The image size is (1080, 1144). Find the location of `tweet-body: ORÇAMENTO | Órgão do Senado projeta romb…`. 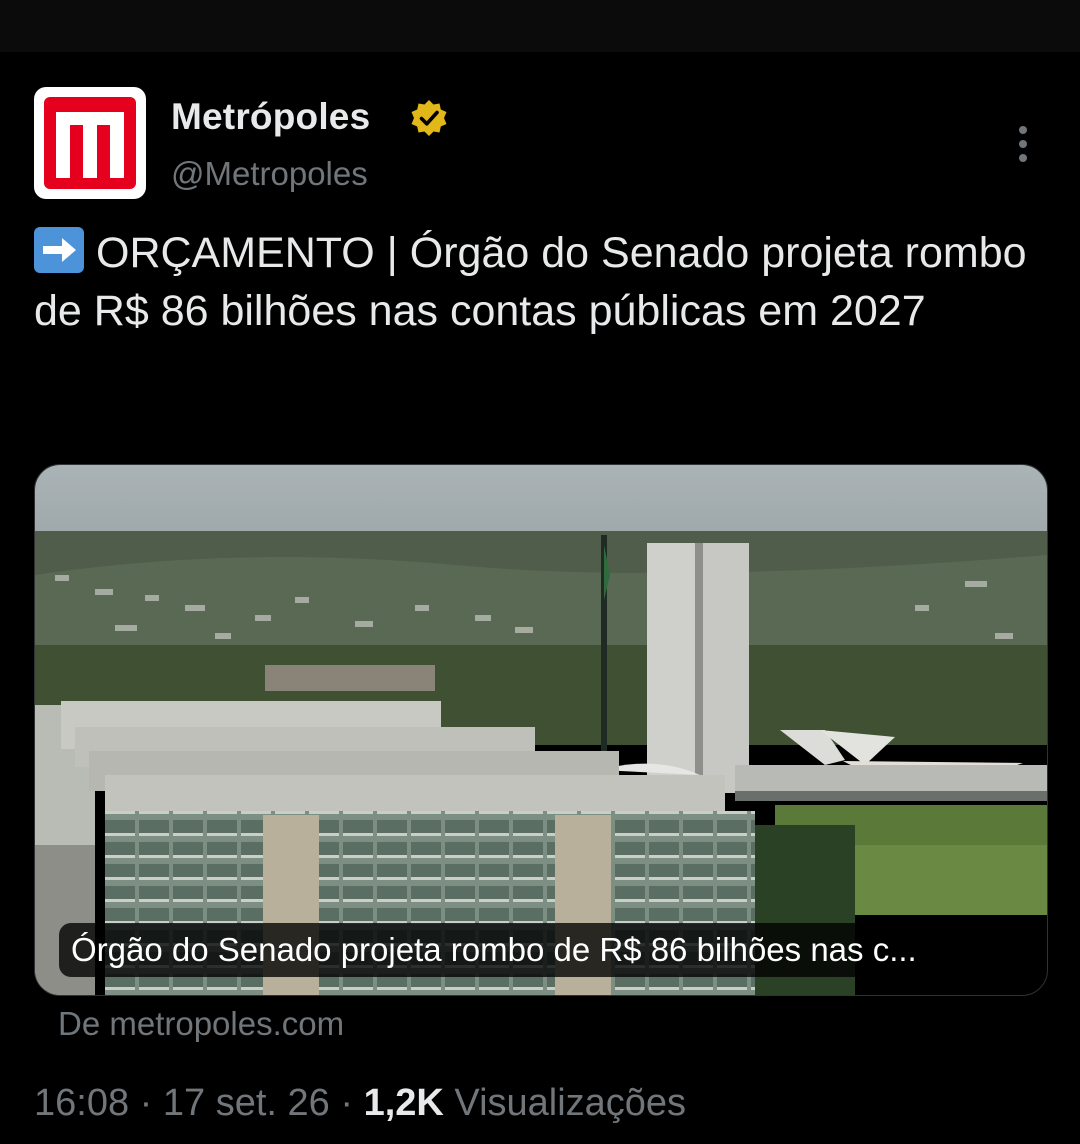

tweet-body: ORÇAMENTO | Órgão do Senado projeta romb… is located at coordinates (530, 282).